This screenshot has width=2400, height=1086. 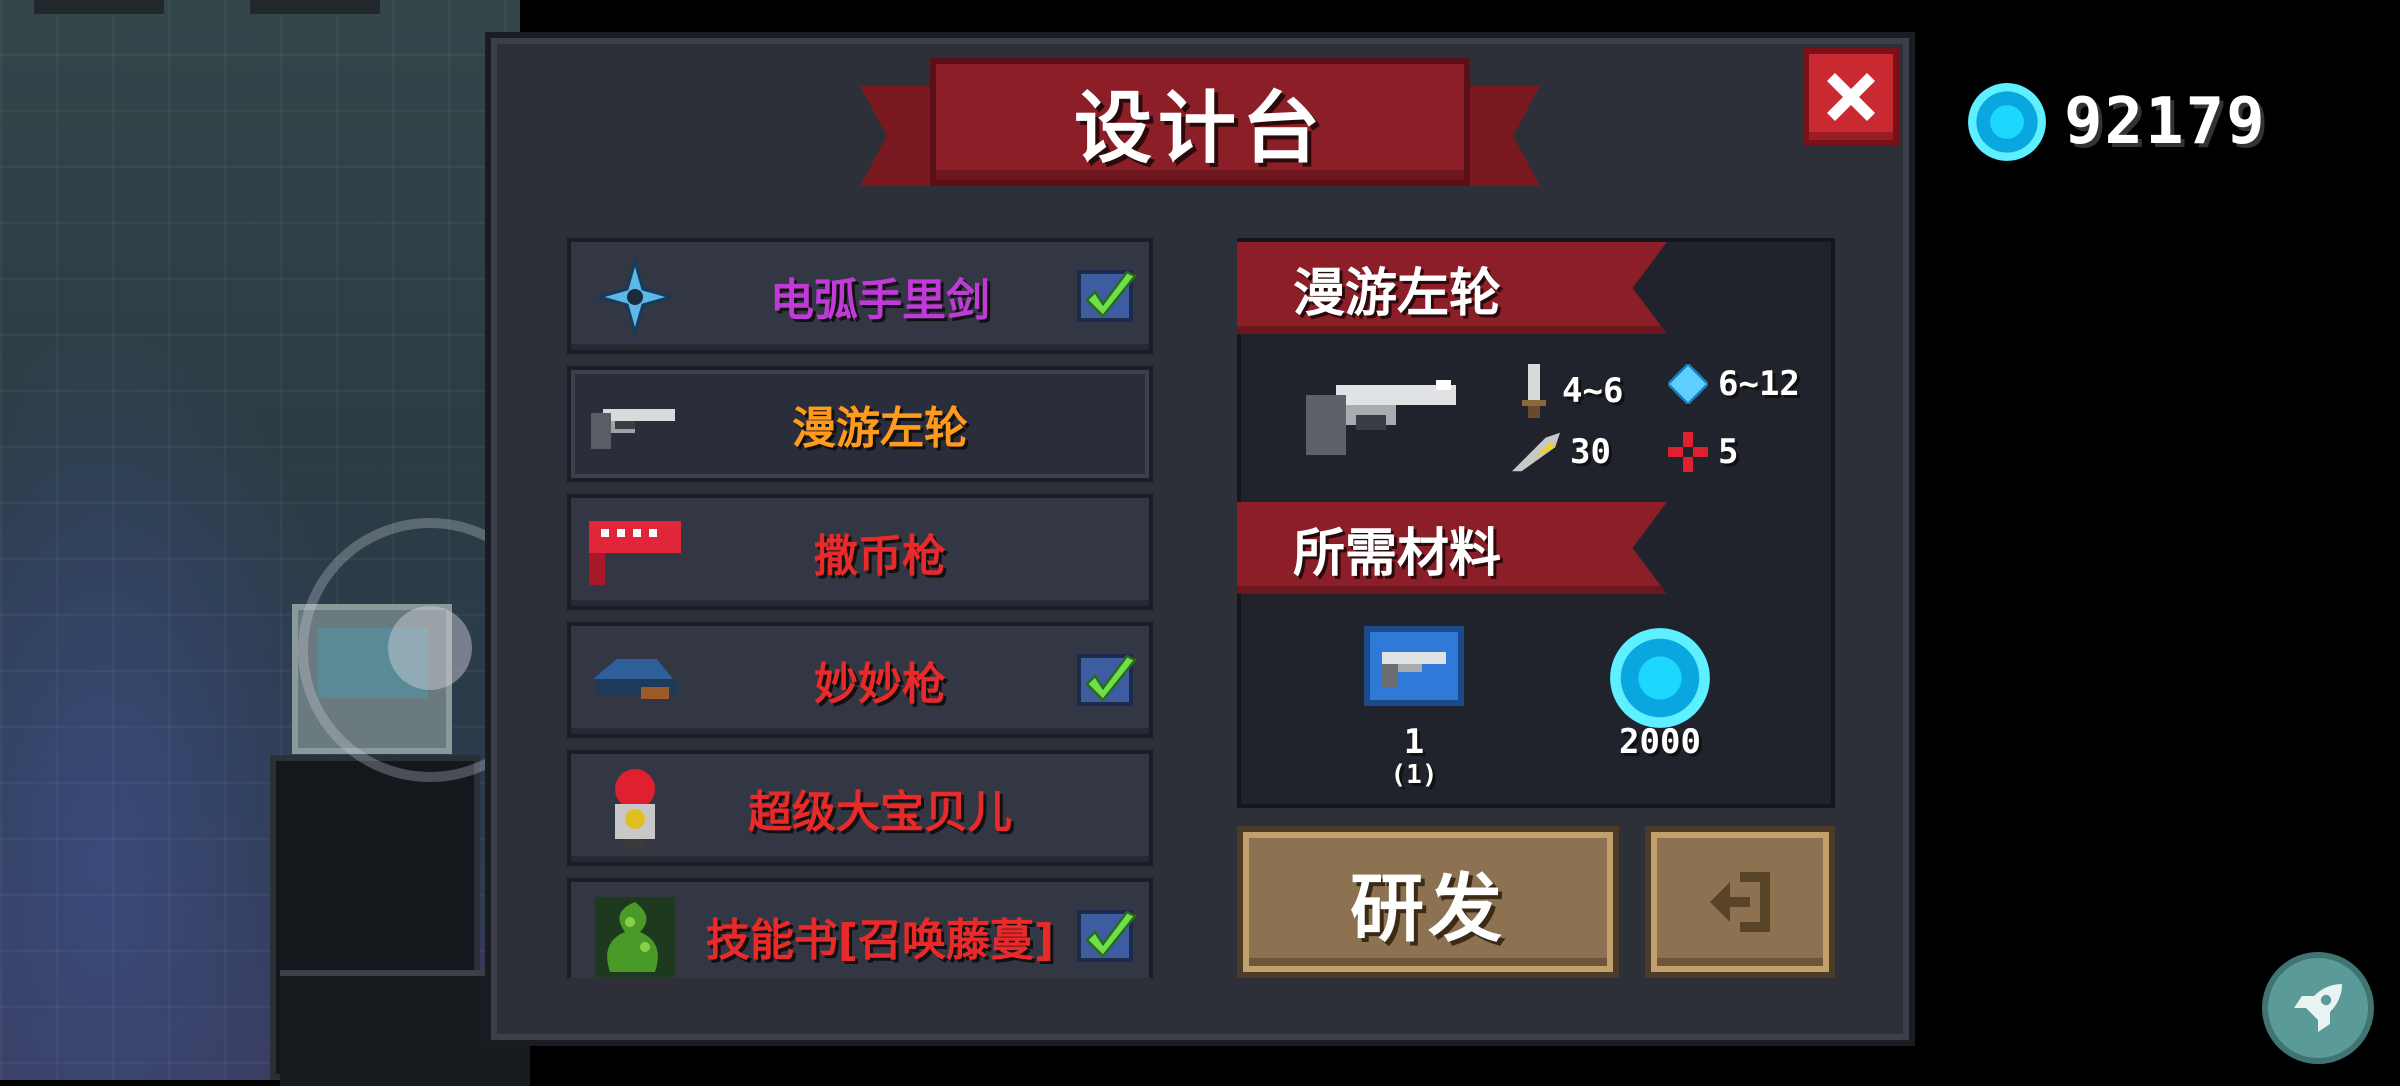 What do you see at coordinates (1428, 908) in the screenshot?
I see `research-button-label: 研发` at bounding box center [1428, 908].